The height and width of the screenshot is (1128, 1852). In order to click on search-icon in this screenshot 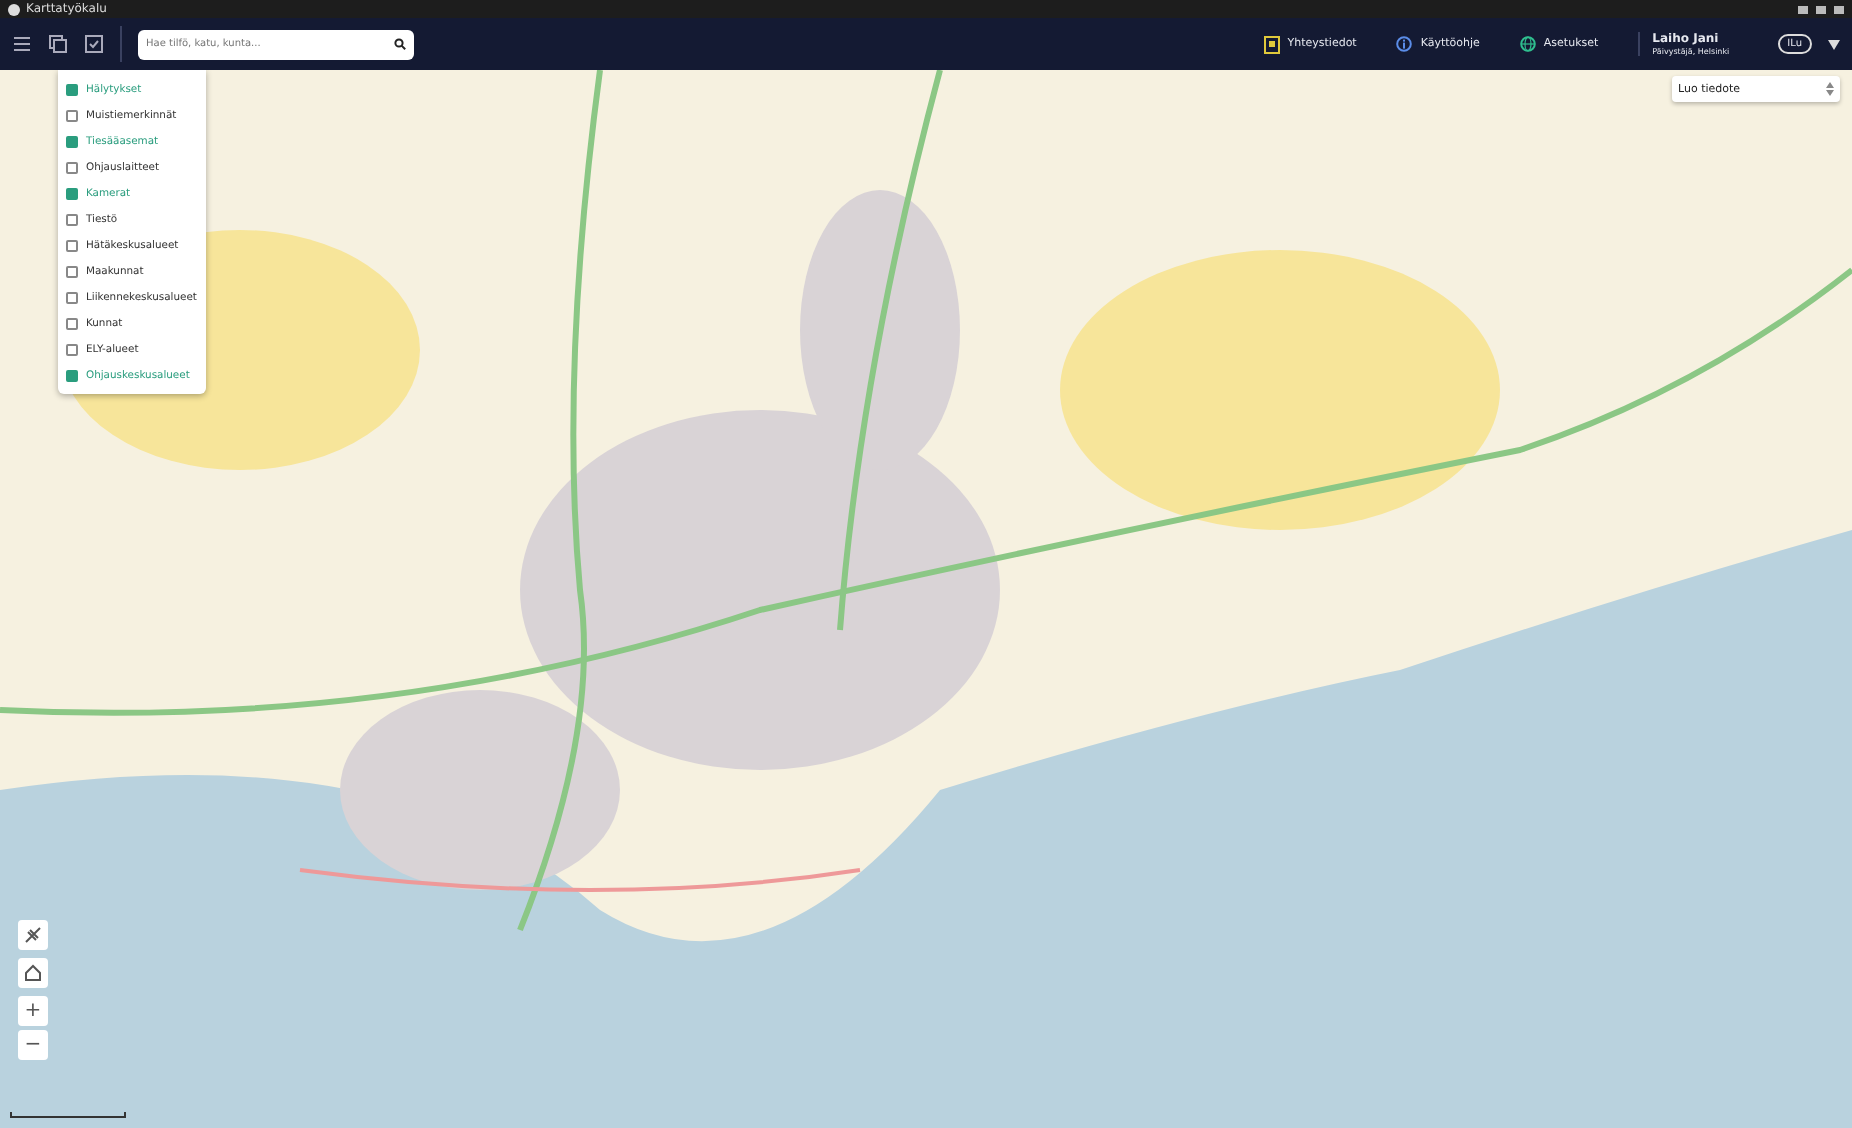, I will do `click(400, 44)`.